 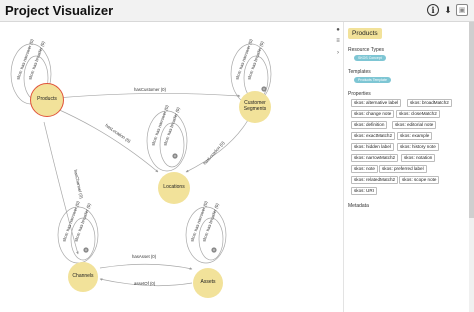 What do you see at coordinates (418, 147) in the screenshot?
I see `property-tag: skos: history note` at bounding box center [418, 147].